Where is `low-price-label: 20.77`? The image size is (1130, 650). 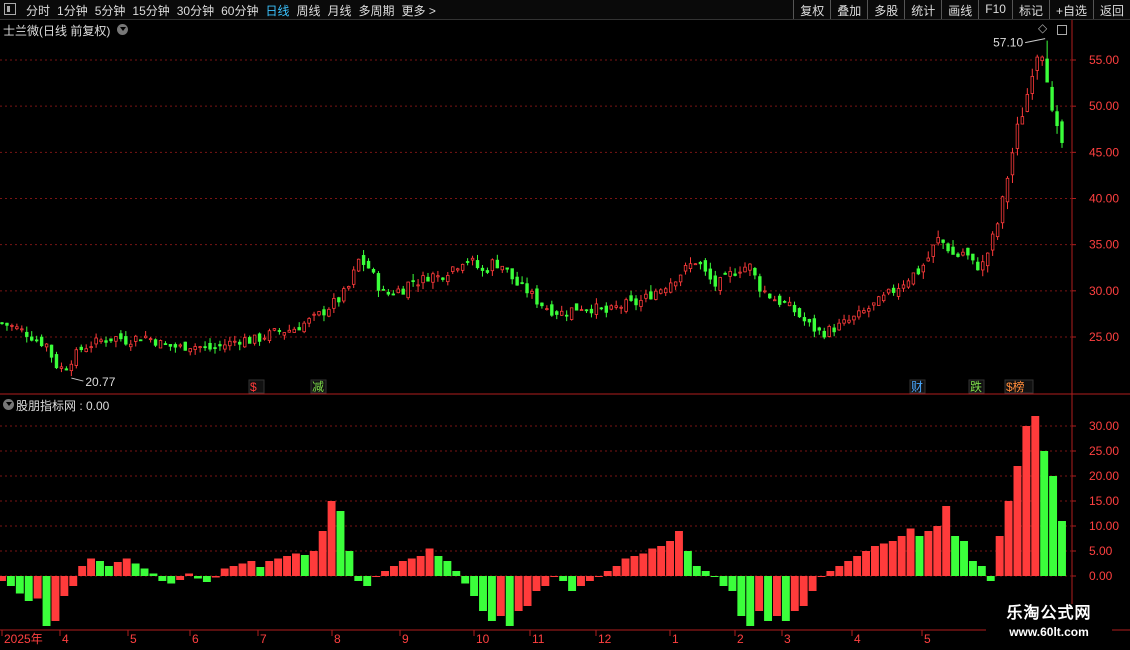 low-price-label: 20.77 is located at coordinates (100, 382).